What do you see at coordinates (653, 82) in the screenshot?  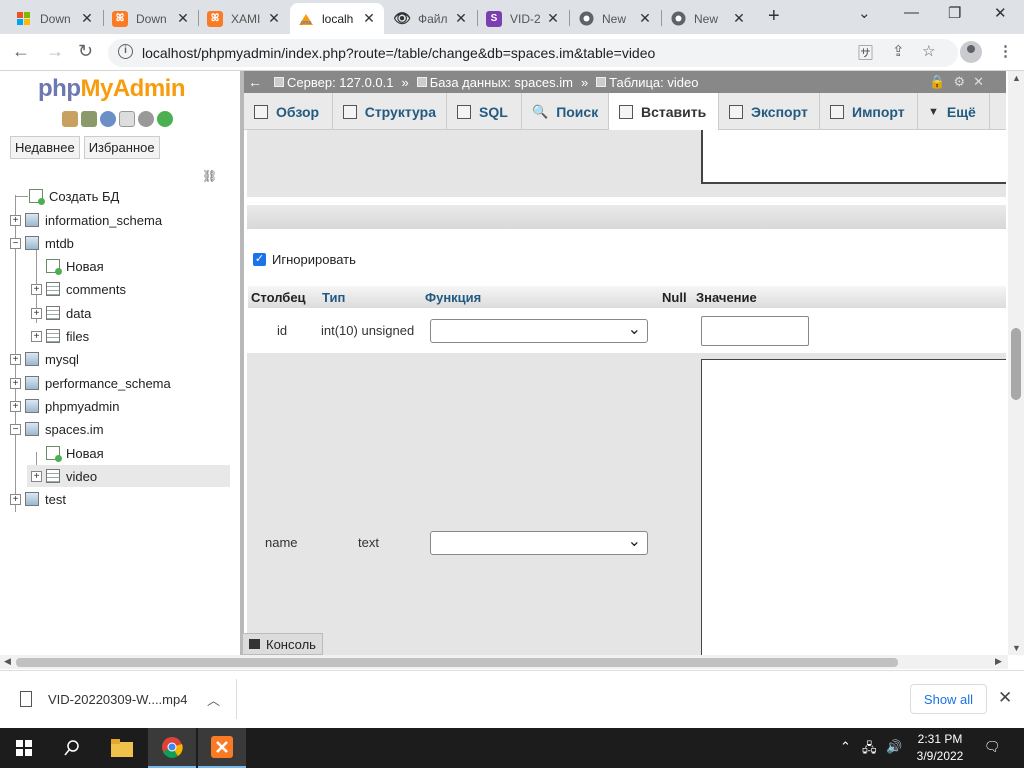 I see `breadcrumb-table: Таблица: video` at bounding box center [653, 82].